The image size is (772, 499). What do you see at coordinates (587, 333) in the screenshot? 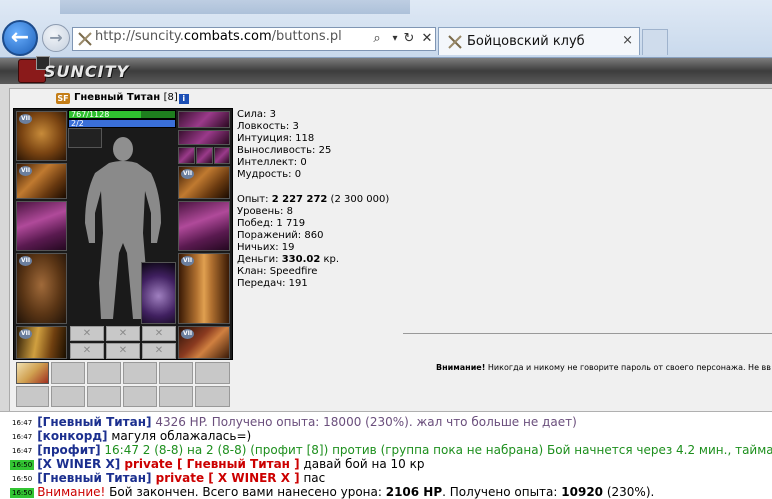
I see `divider` at bounding box center [587, 333].